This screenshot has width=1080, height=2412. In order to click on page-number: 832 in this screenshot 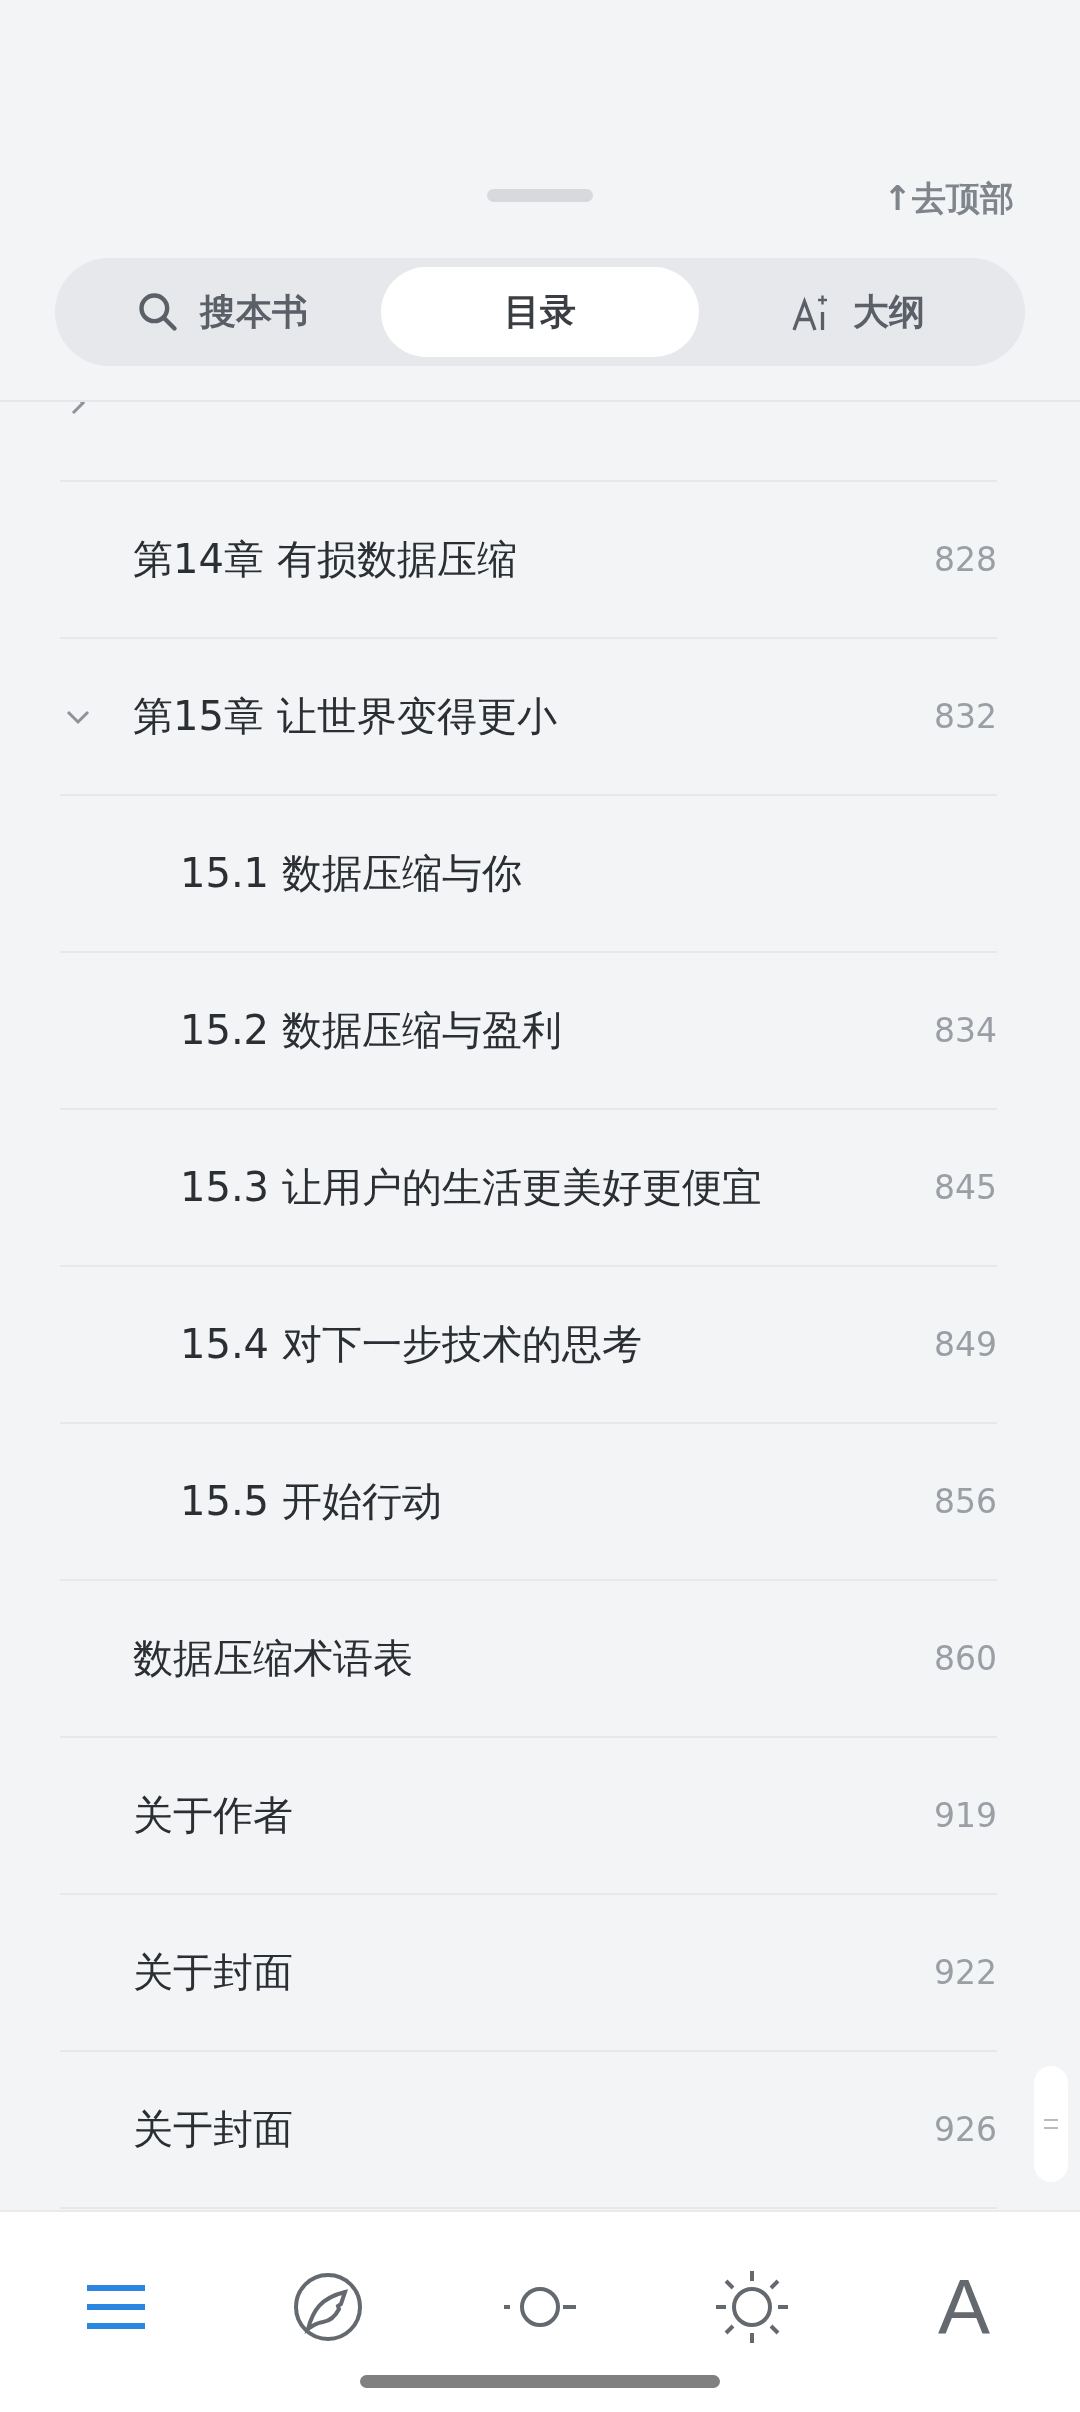, I will do `click(965, 716)`.